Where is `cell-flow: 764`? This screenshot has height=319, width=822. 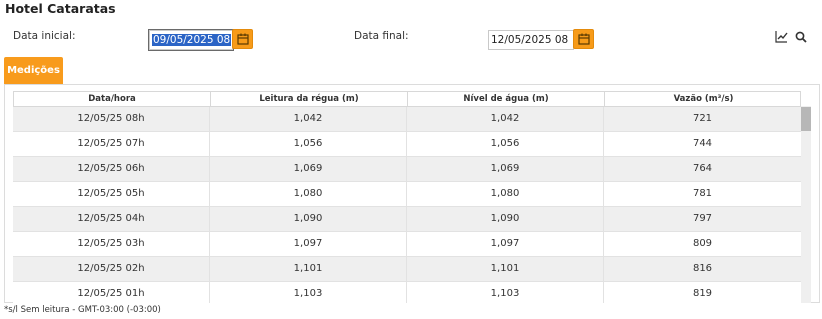 cell-flow: 764 is located at coordinates (702, 168).